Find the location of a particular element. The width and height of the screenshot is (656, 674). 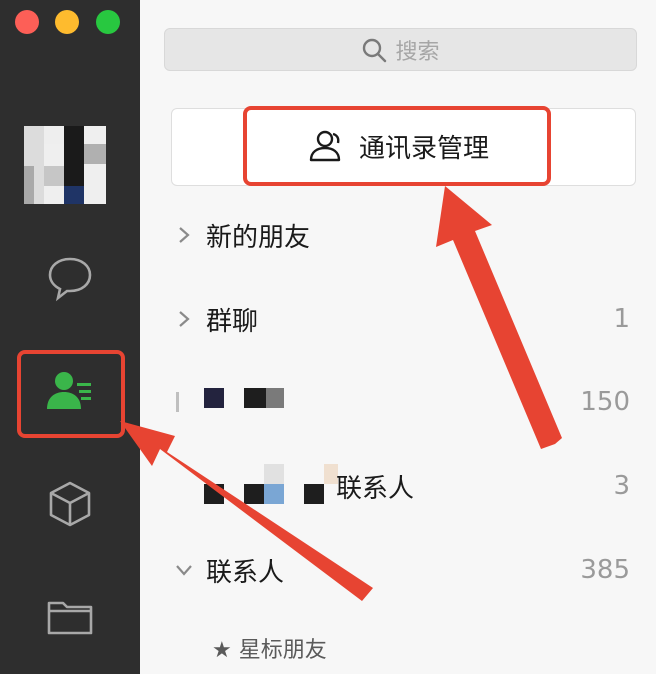

search-placeholder: 搜索 is located at coordinates (417, 52).